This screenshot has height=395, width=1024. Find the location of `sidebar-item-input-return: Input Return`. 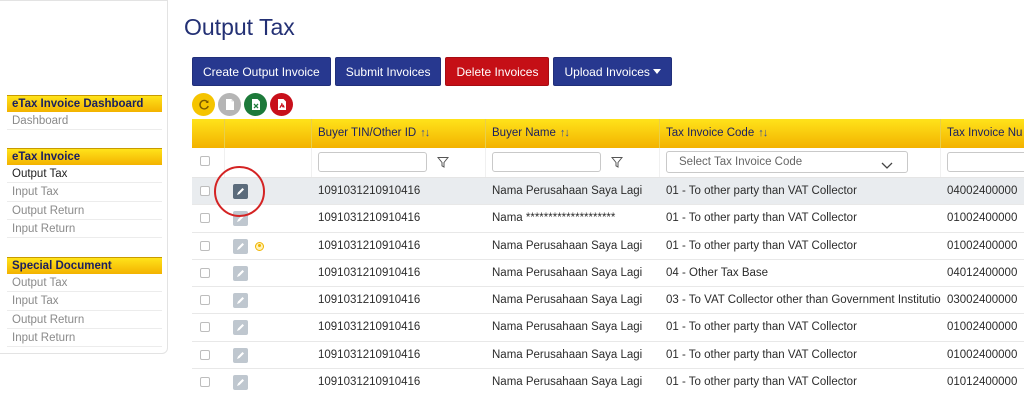

sidebar-item-input-return: Input Return is located at coordinates (84, 229).